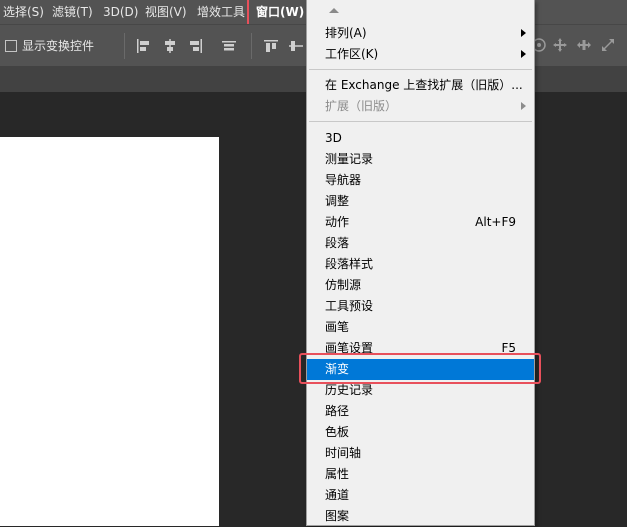 The width and height of the screenshot is (627, 527). Describe the element at coordinates (23, 12) in the screenshot. I see `menu-select: 选择(S)` at that location.